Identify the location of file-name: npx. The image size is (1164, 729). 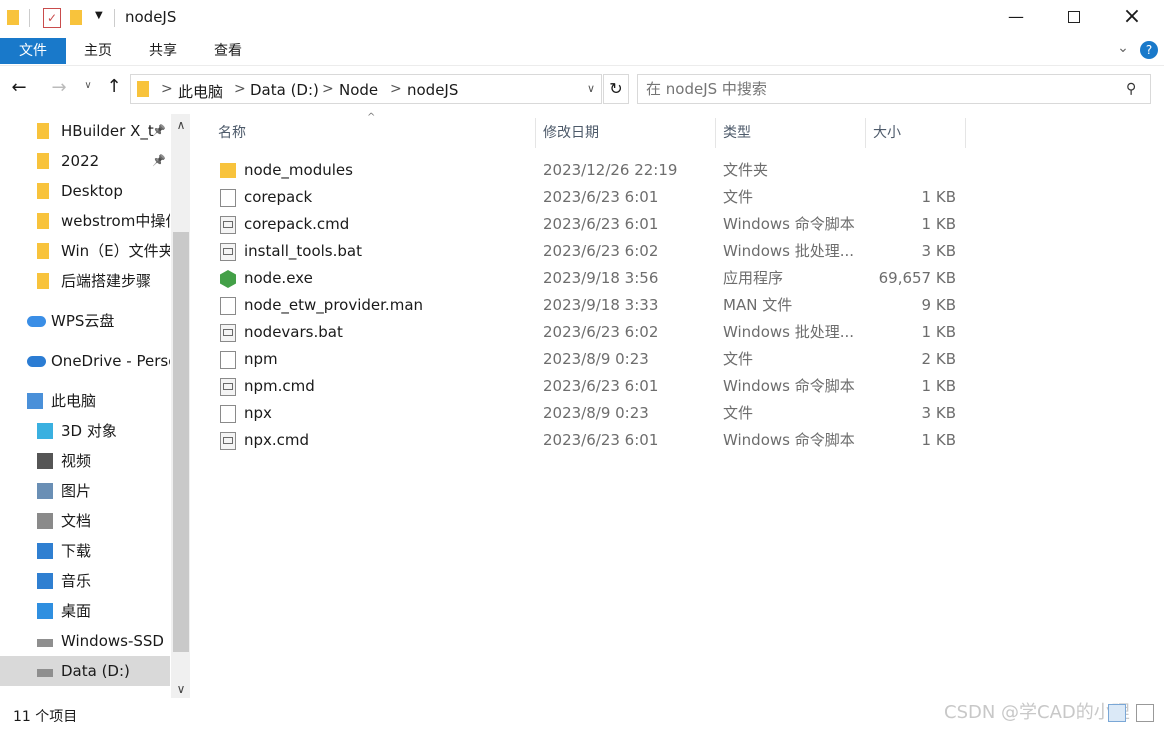
(258, 413).